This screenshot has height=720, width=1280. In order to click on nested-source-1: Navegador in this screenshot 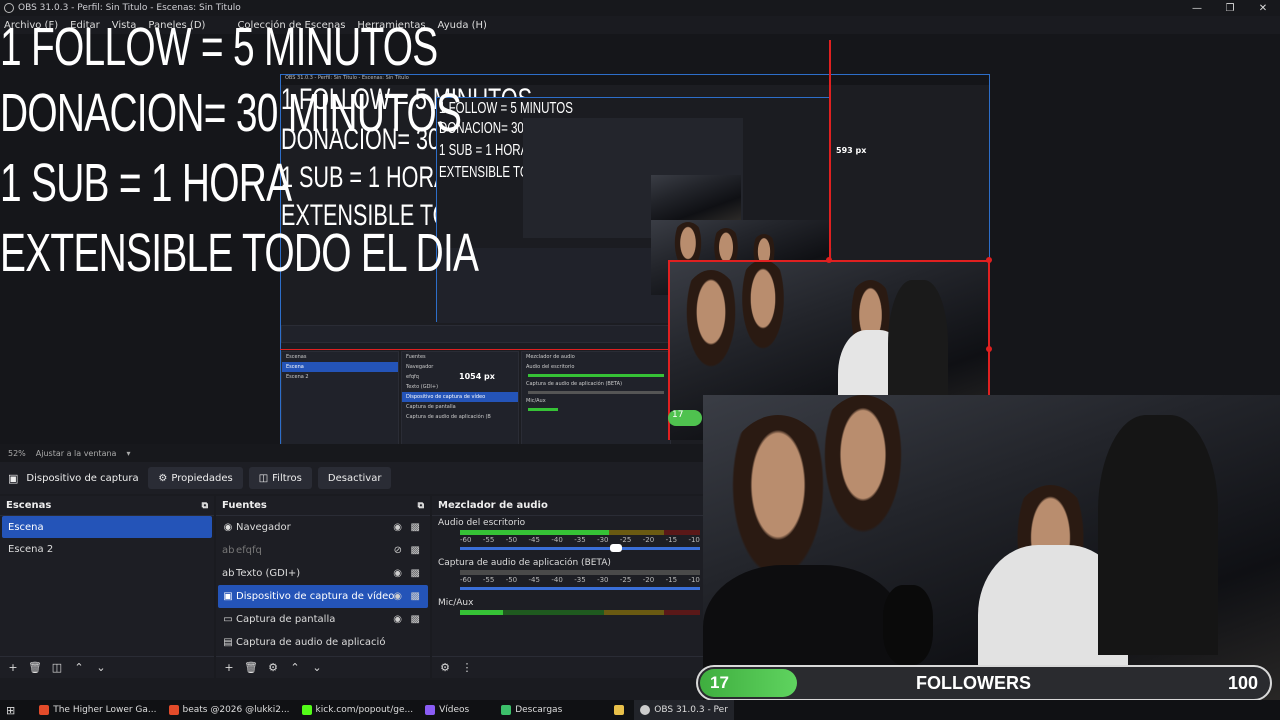, I will do `click(420, 367)`.